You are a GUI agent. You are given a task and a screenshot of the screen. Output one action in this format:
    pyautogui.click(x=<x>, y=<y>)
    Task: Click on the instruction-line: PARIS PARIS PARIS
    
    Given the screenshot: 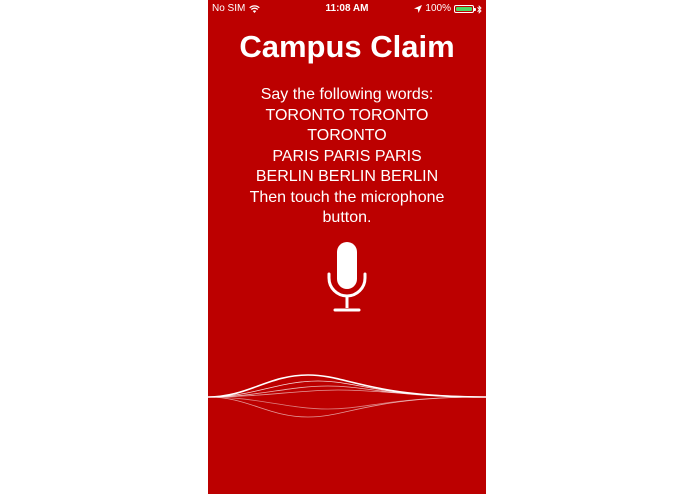 What is the action you would take?
    pyautogui.click(x=347, y=156)
    